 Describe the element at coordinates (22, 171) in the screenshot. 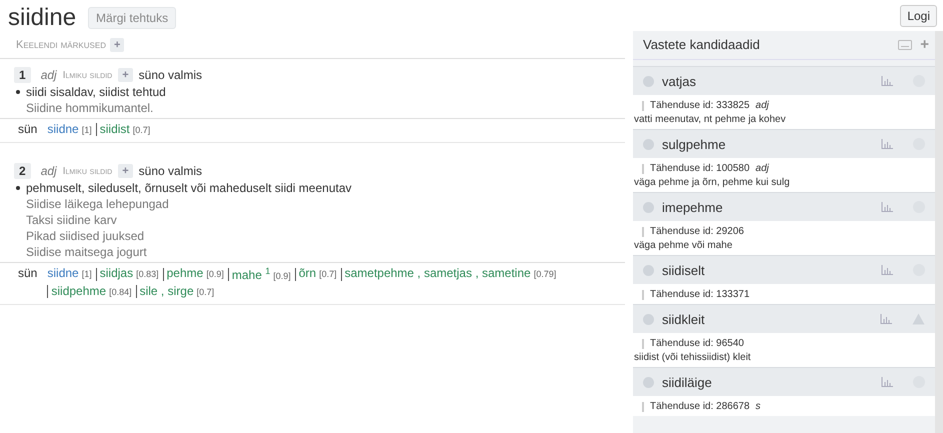

I see `sense-number: 2` at that location.